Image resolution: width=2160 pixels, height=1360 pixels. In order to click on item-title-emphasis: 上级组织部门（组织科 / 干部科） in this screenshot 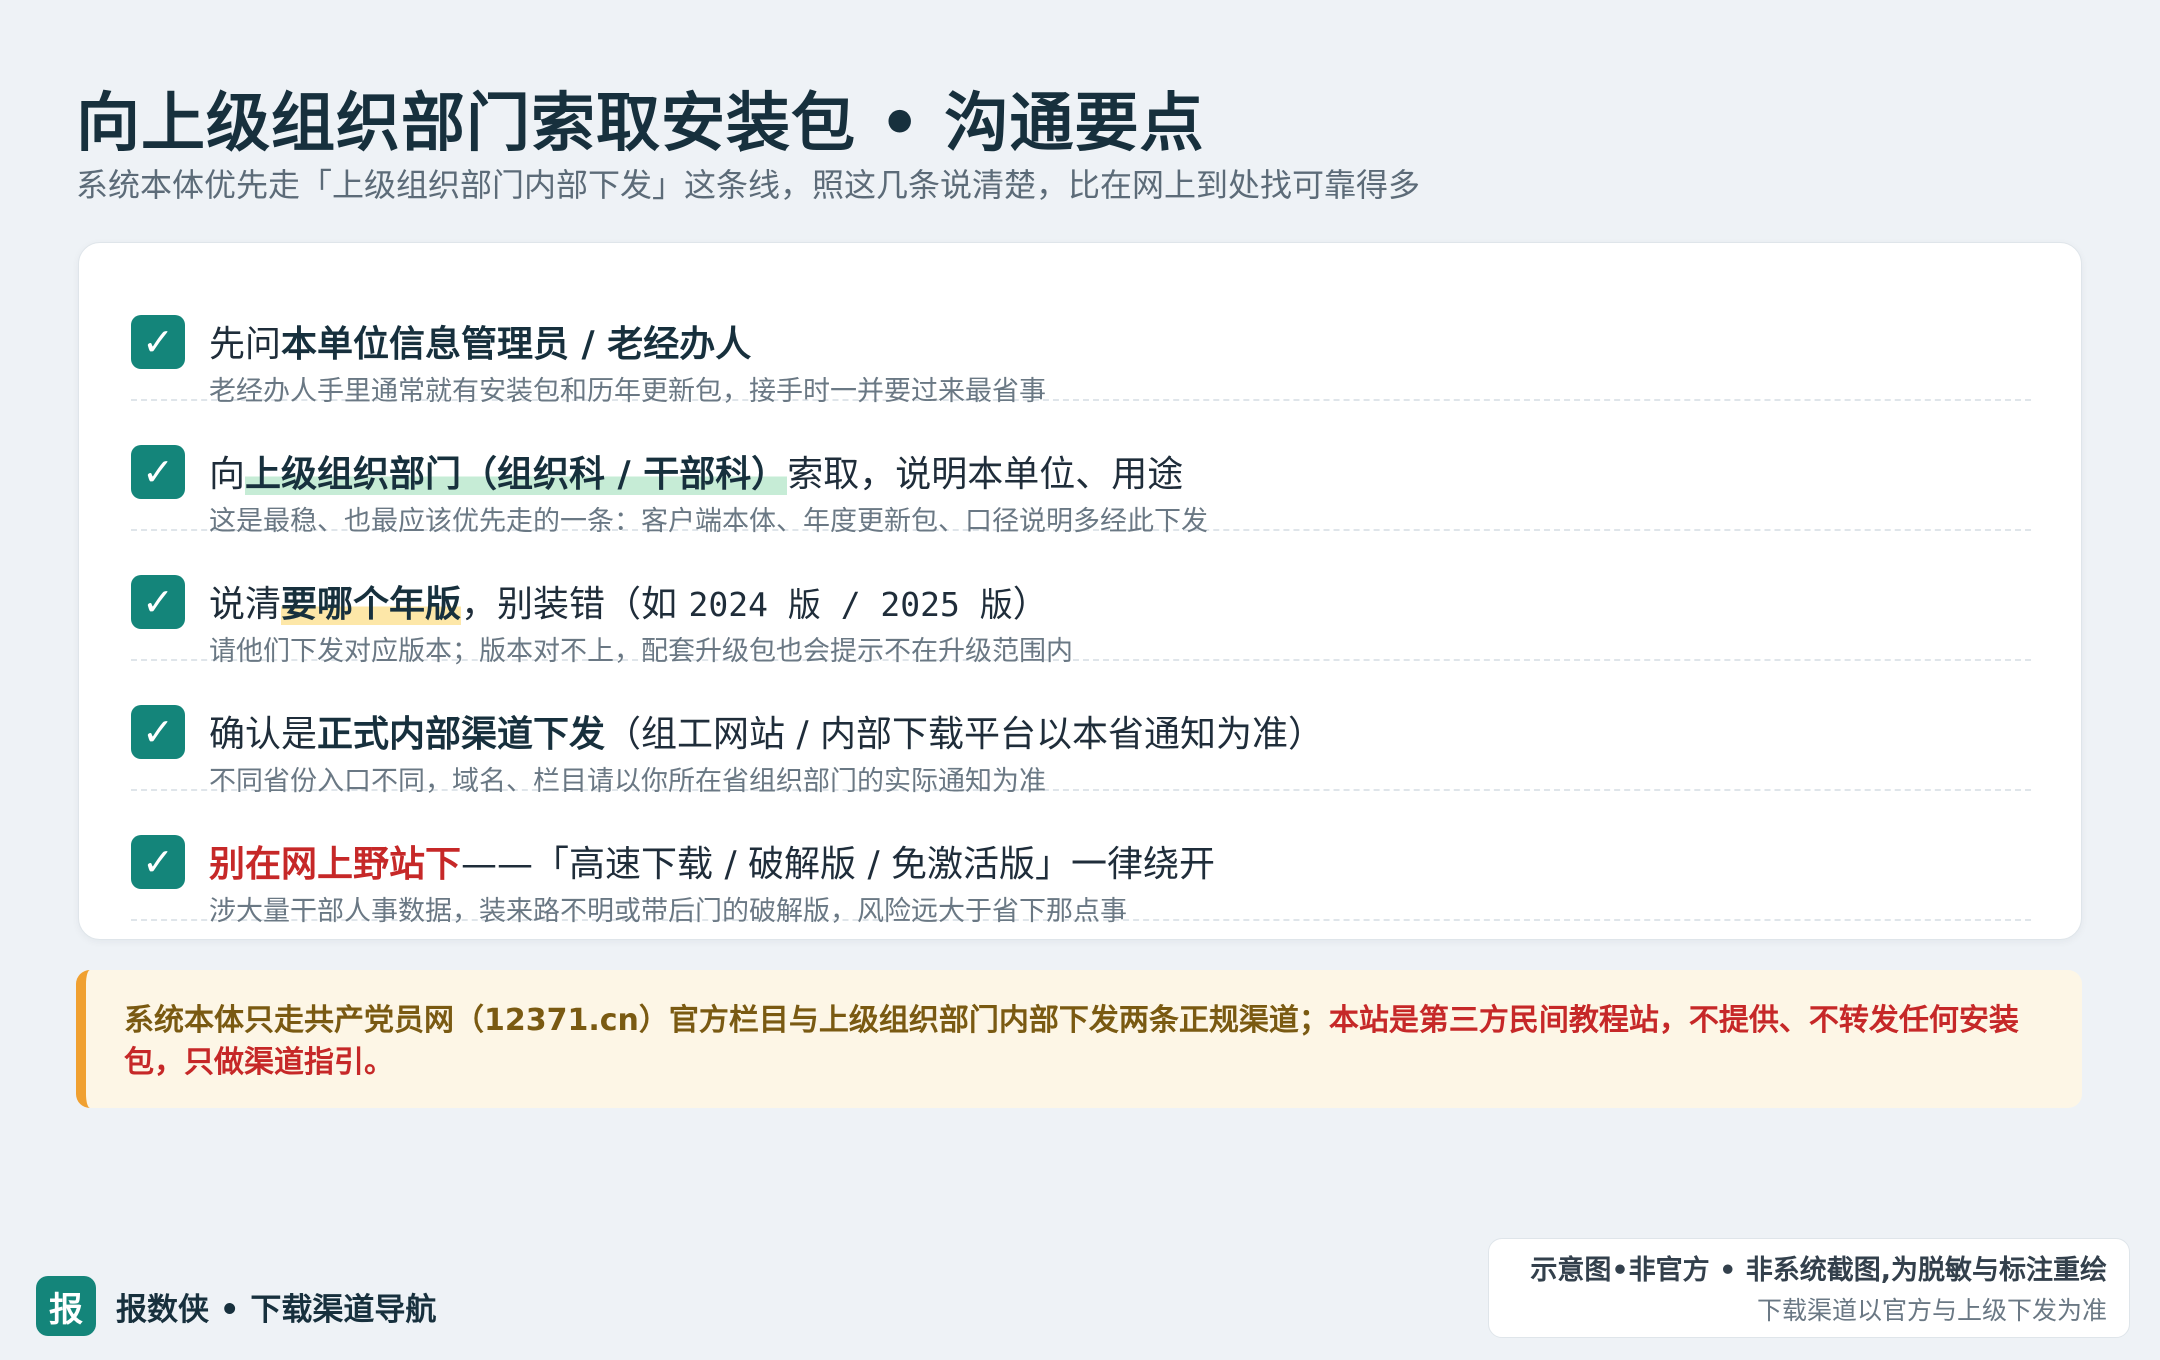, I will do `click(516, 474)`.